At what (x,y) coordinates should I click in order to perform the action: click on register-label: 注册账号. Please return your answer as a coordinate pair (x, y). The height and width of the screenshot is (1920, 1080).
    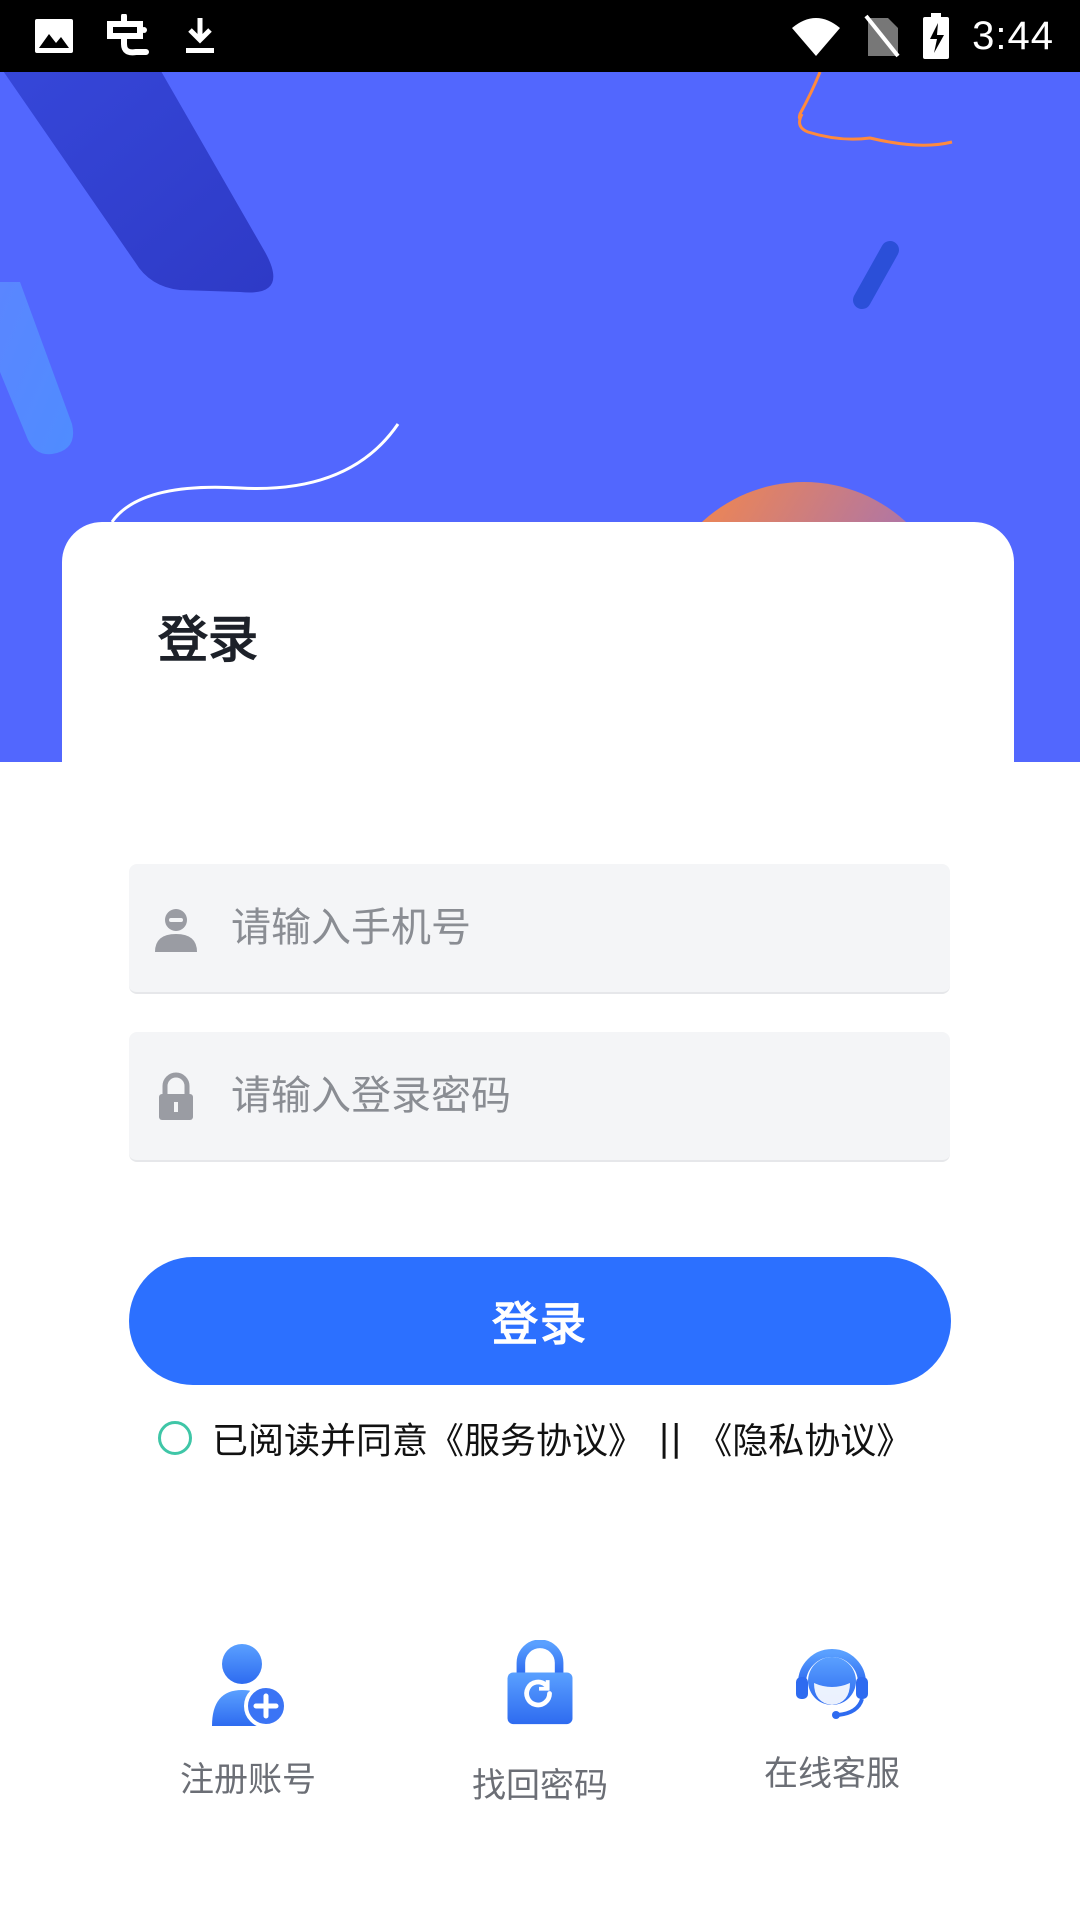
    Looking at the image, I should click on (248, 1780).